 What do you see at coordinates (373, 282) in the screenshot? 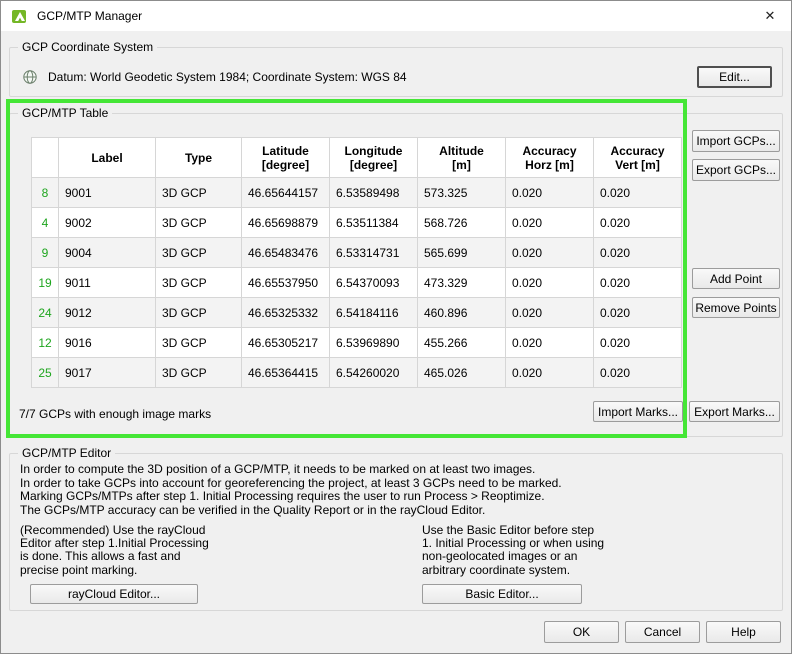
I see `cell-longitude: 6.54370093` at bounding box center [373, 282].